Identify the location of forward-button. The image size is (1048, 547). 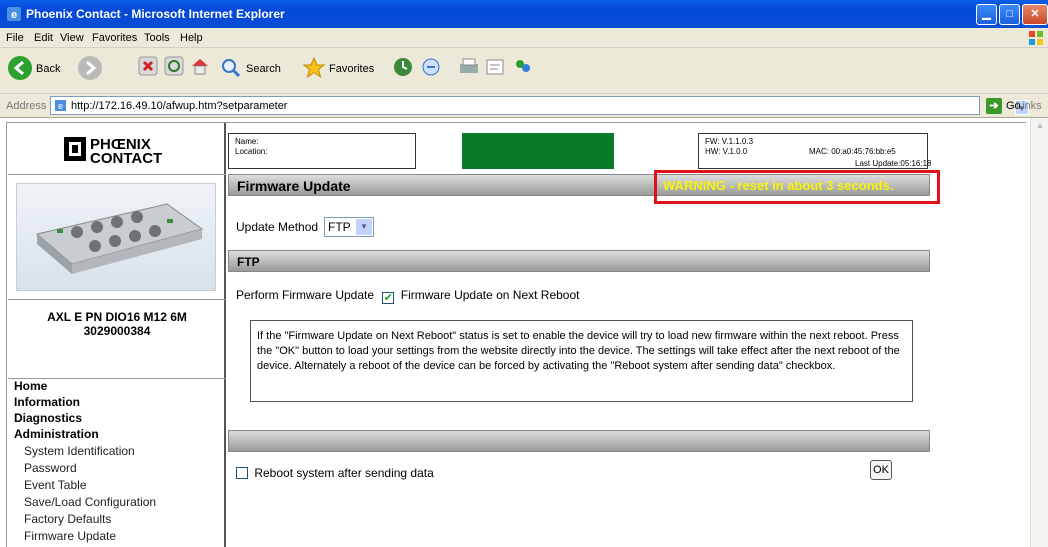
(98, 71).